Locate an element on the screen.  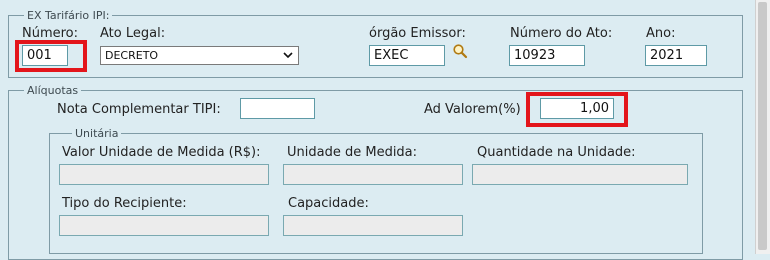
nota-complementar-label: Nota Complementar TIPI: is located at coordinates (139, 109).